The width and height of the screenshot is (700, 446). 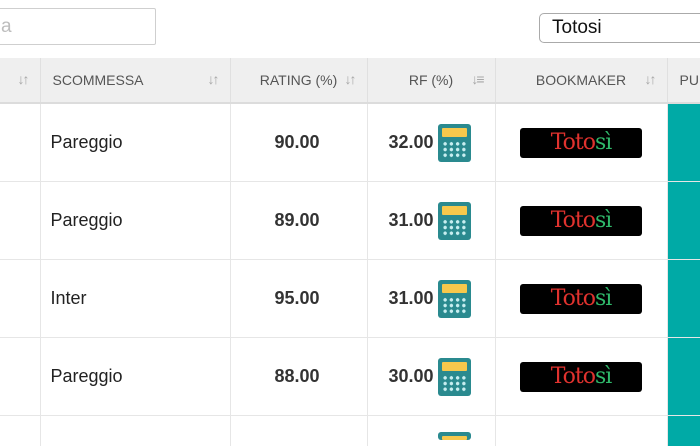 I want to click on bet-cell: Inter, so click(x=135, y=299).